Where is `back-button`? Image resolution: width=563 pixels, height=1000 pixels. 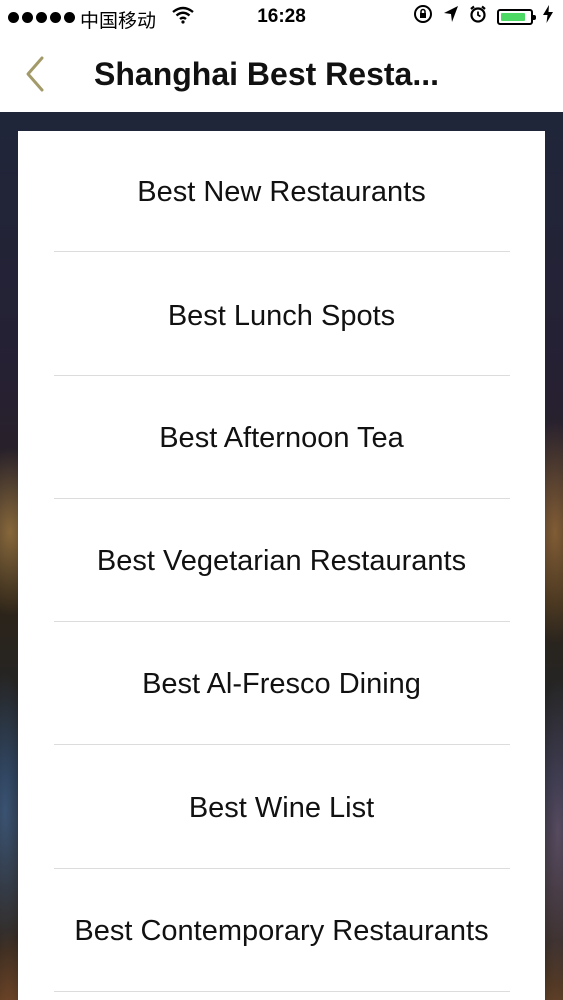
back-button is located at coordinates (36, 74).